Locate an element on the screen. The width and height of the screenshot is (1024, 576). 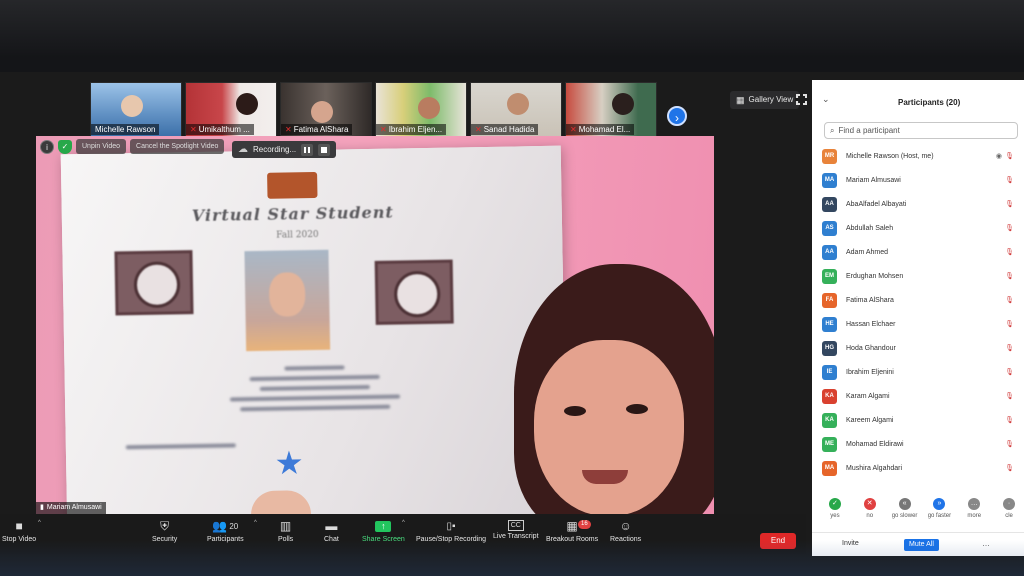
participant-row: IE Ibrahim Eljenini 🎙 is located at coordinates (923, 372).